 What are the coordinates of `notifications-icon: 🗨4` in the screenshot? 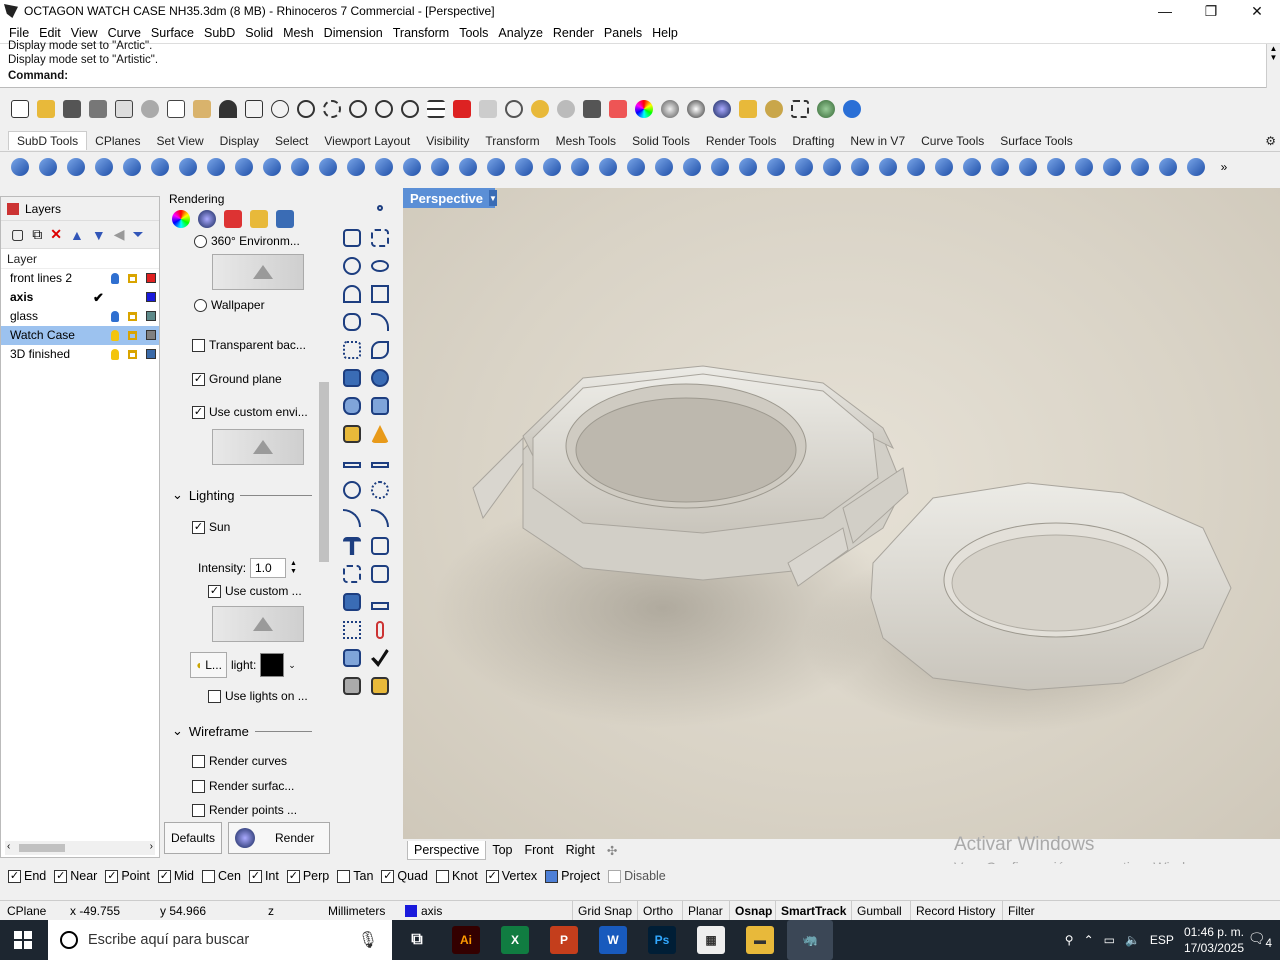 It's located at (1260, 940).